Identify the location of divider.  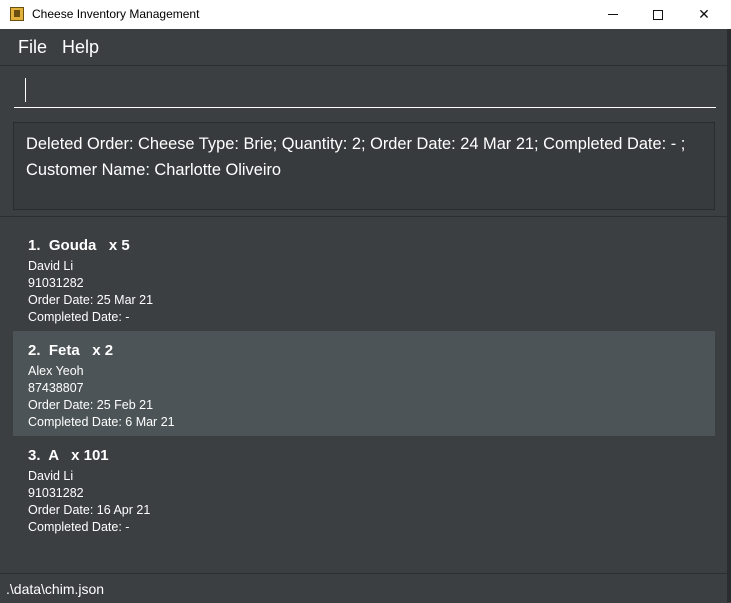
(363, 216).